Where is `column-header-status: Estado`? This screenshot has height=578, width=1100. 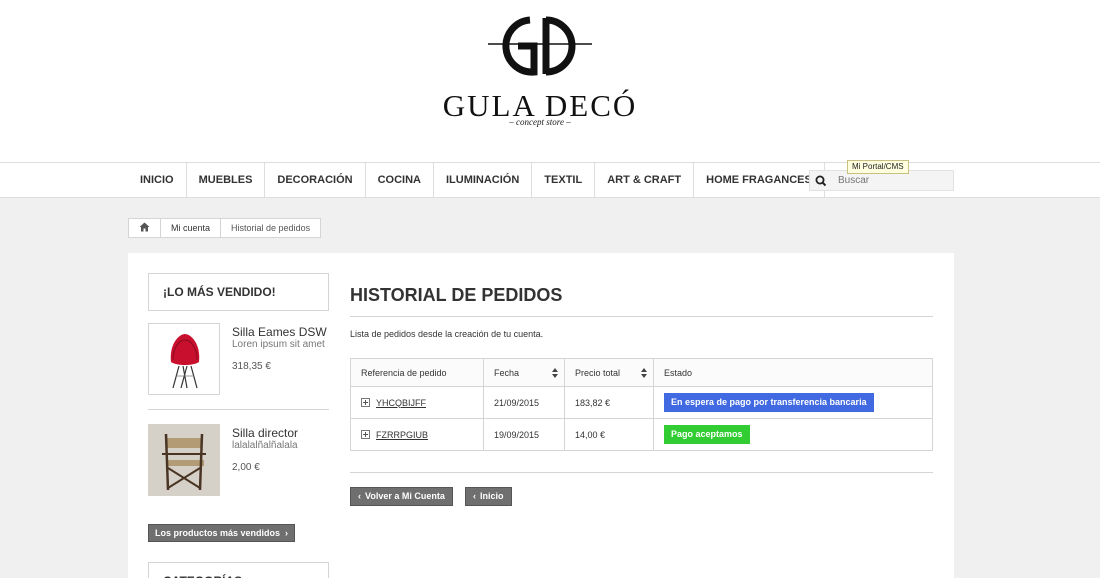
column-header-status: Estado is located at coordinates (793, 372).